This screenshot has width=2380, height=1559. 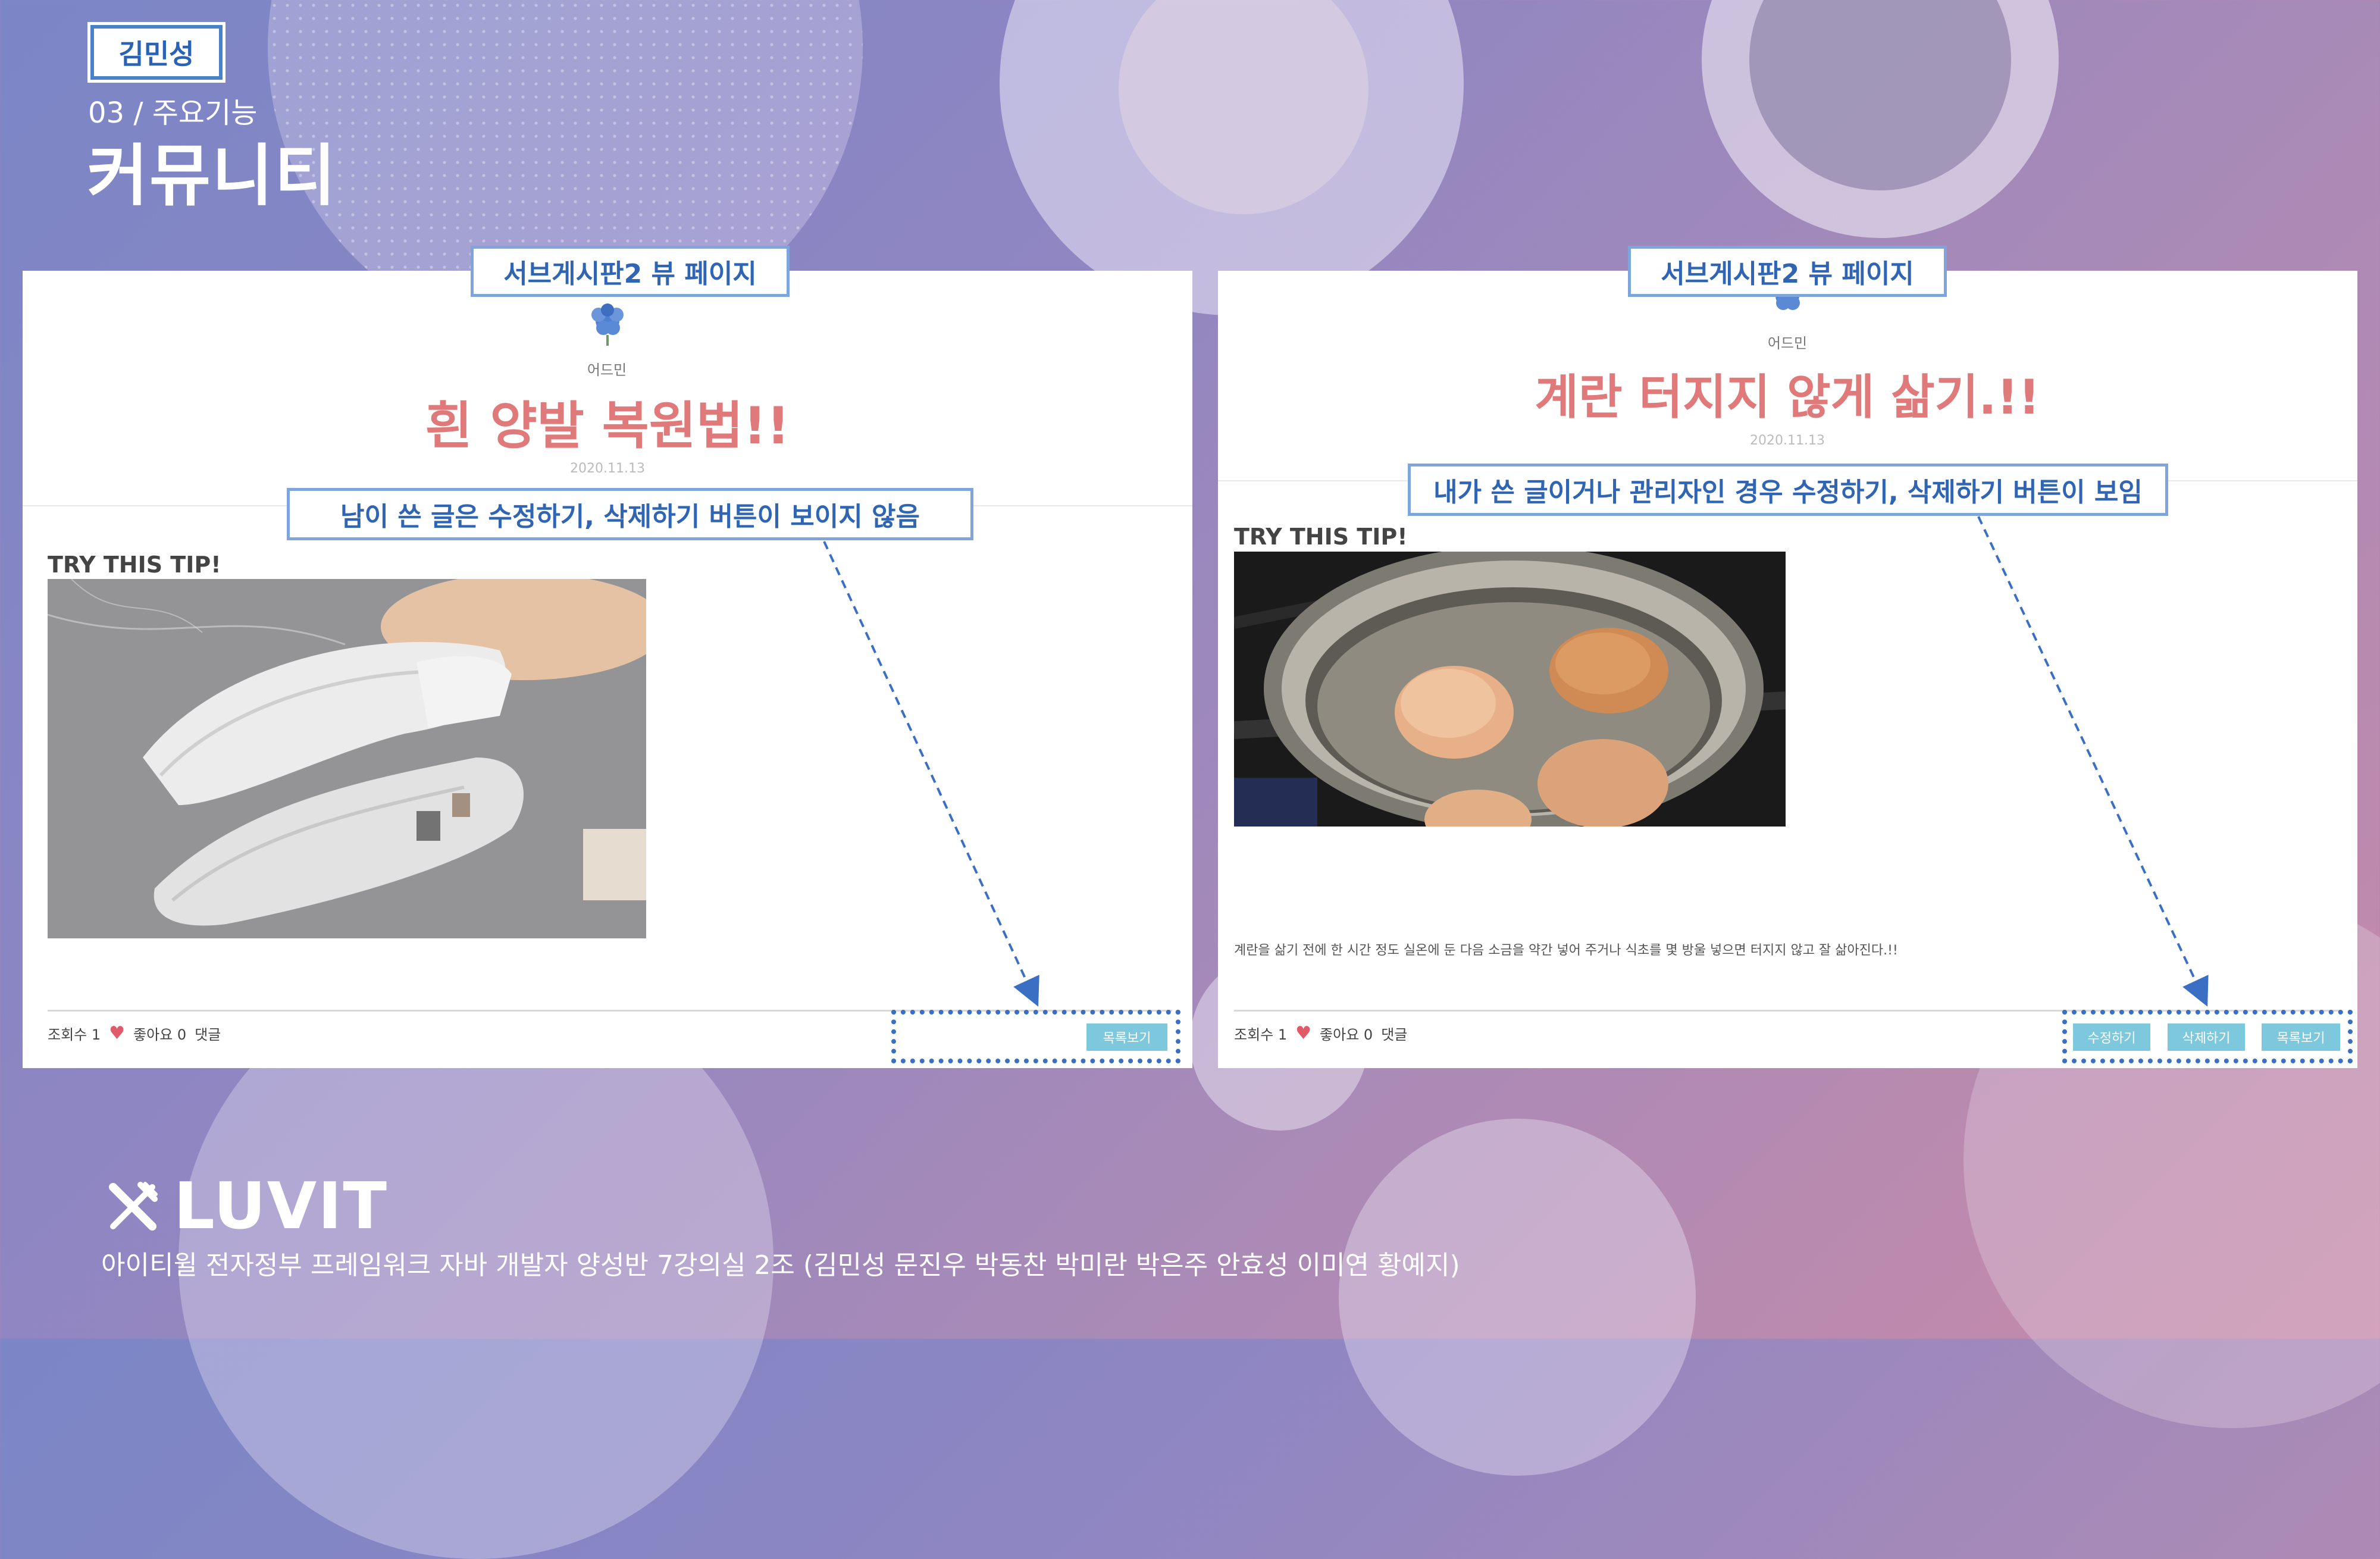 What do you see at coordinates (281, 1206) in the screenshot?
I see `brand-name: LUVIT` at bounding box center [281, 1206].